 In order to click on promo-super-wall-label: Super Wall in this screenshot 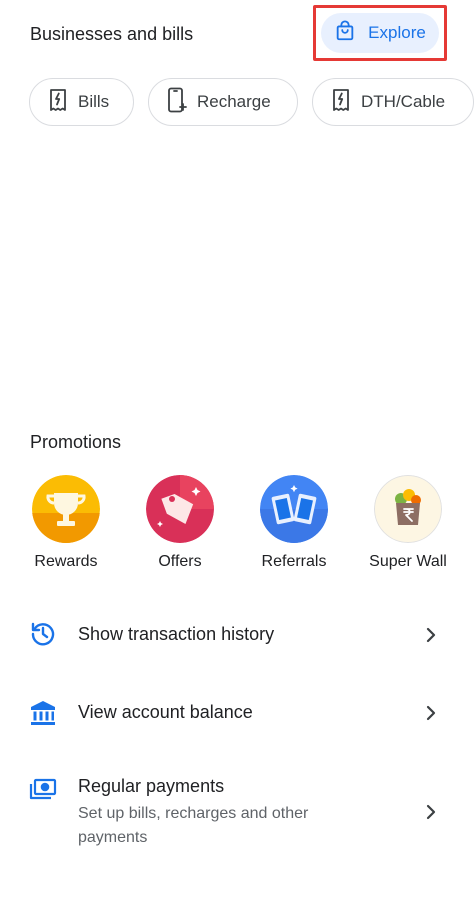, I will do `click(408, 561)`.